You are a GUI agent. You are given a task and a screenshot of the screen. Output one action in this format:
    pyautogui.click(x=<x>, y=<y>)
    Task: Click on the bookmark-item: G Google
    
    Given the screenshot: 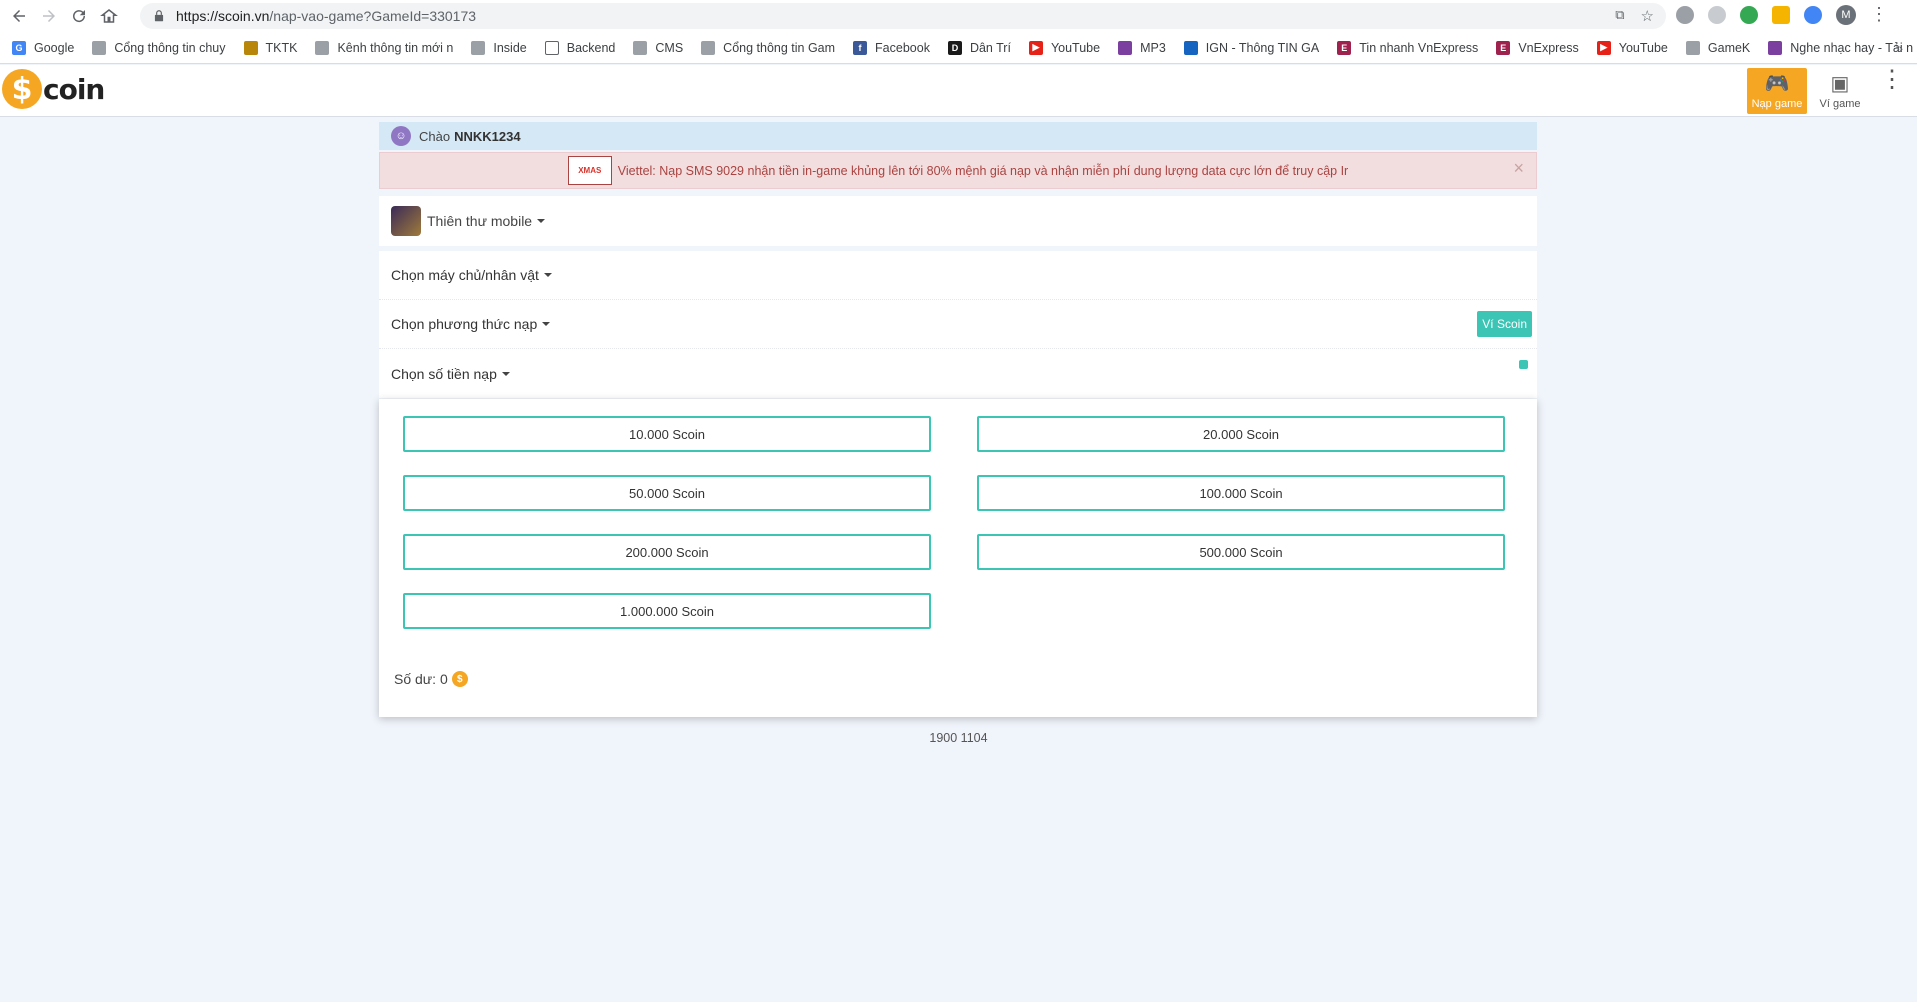 What is the action you would take?
    pyautogui.click(x=43, y=47)
    